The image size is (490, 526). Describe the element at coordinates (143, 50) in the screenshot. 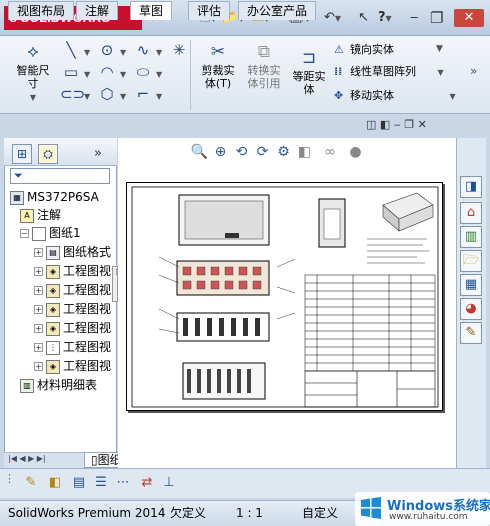

I see `spline-icon: ∿` at that location.